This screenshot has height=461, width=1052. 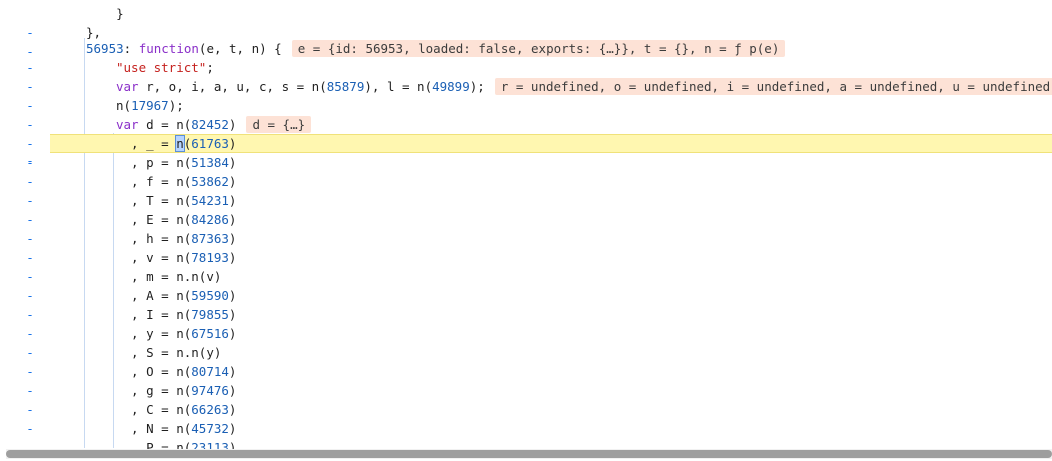 What do you see at coordinates (526, 352) in the screenshot?
I see `code-line: - , S = n.n(y)` at bounding box center [526, 352].